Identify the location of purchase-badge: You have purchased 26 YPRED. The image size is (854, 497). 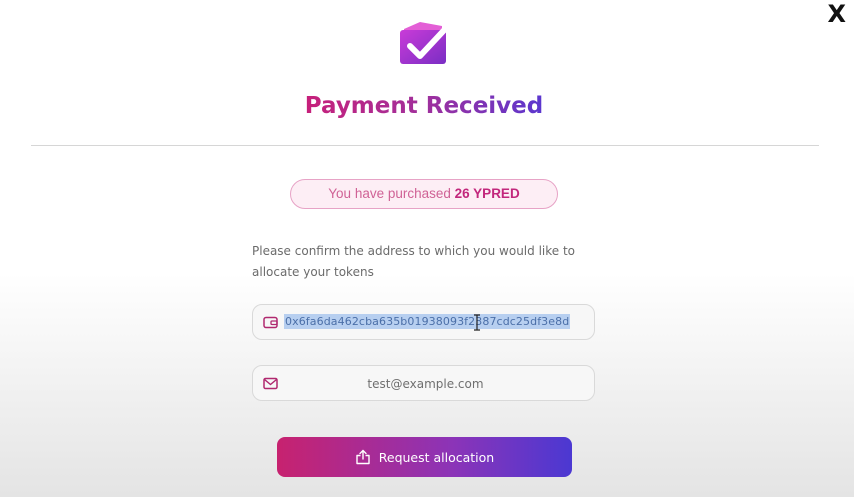
(424, 194).